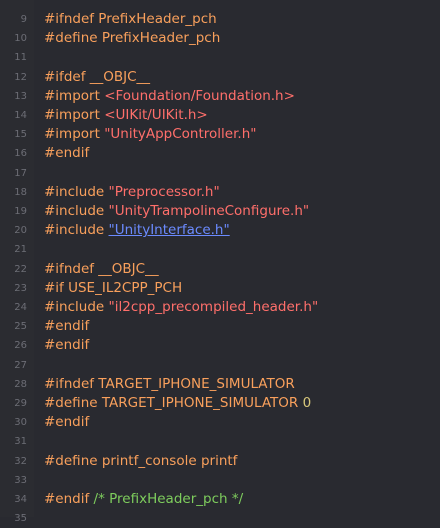  I want to click on code-text: #include "Preprocessor.h", so click(132, 192).